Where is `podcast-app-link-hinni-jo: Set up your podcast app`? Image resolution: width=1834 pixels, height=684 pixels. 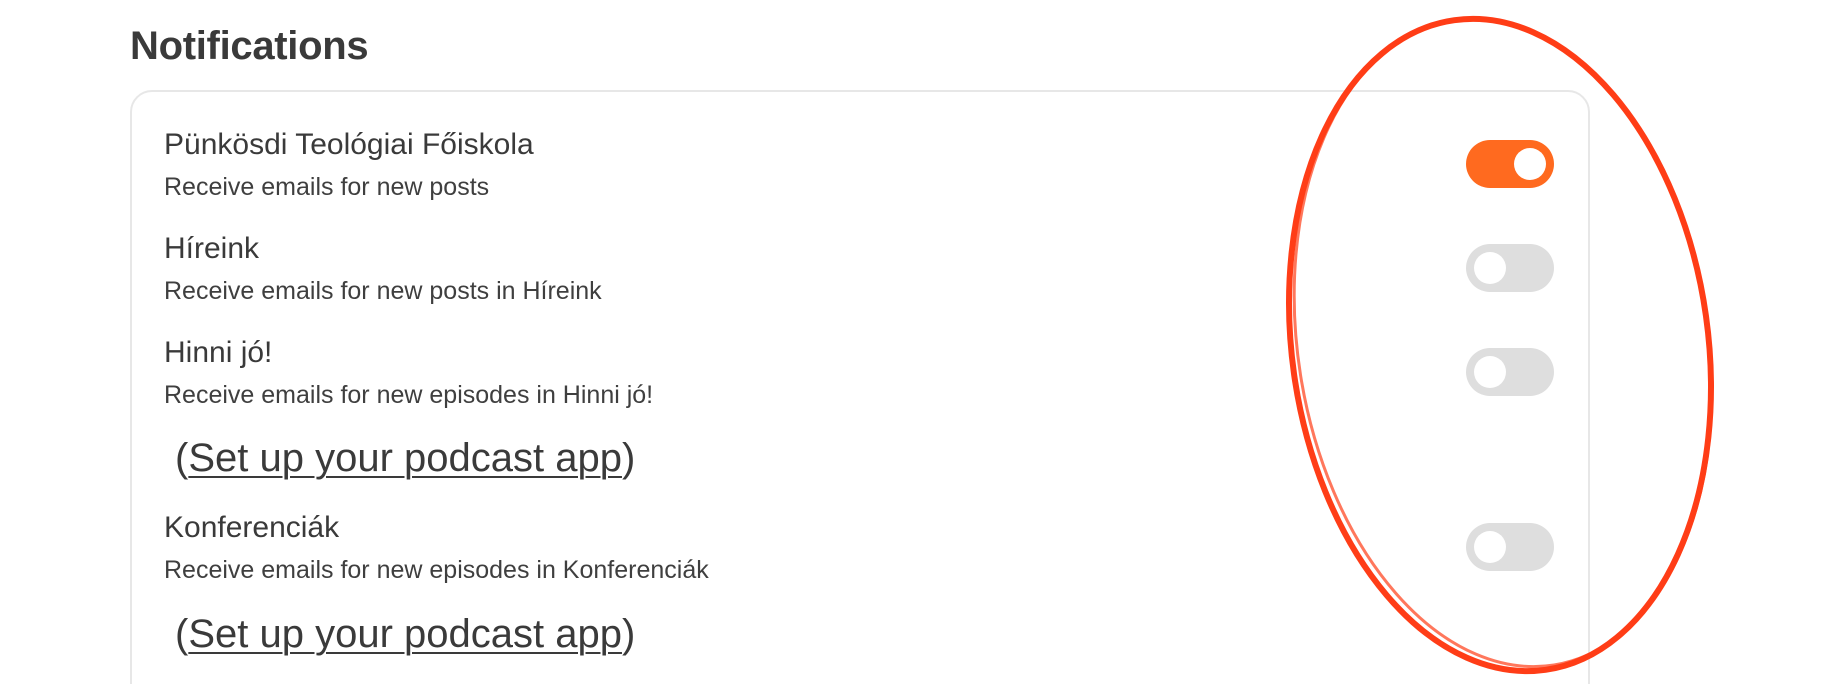 podcast-app-link-hinni-jo: Set up your podcast app is located at coordinates (405, 458).